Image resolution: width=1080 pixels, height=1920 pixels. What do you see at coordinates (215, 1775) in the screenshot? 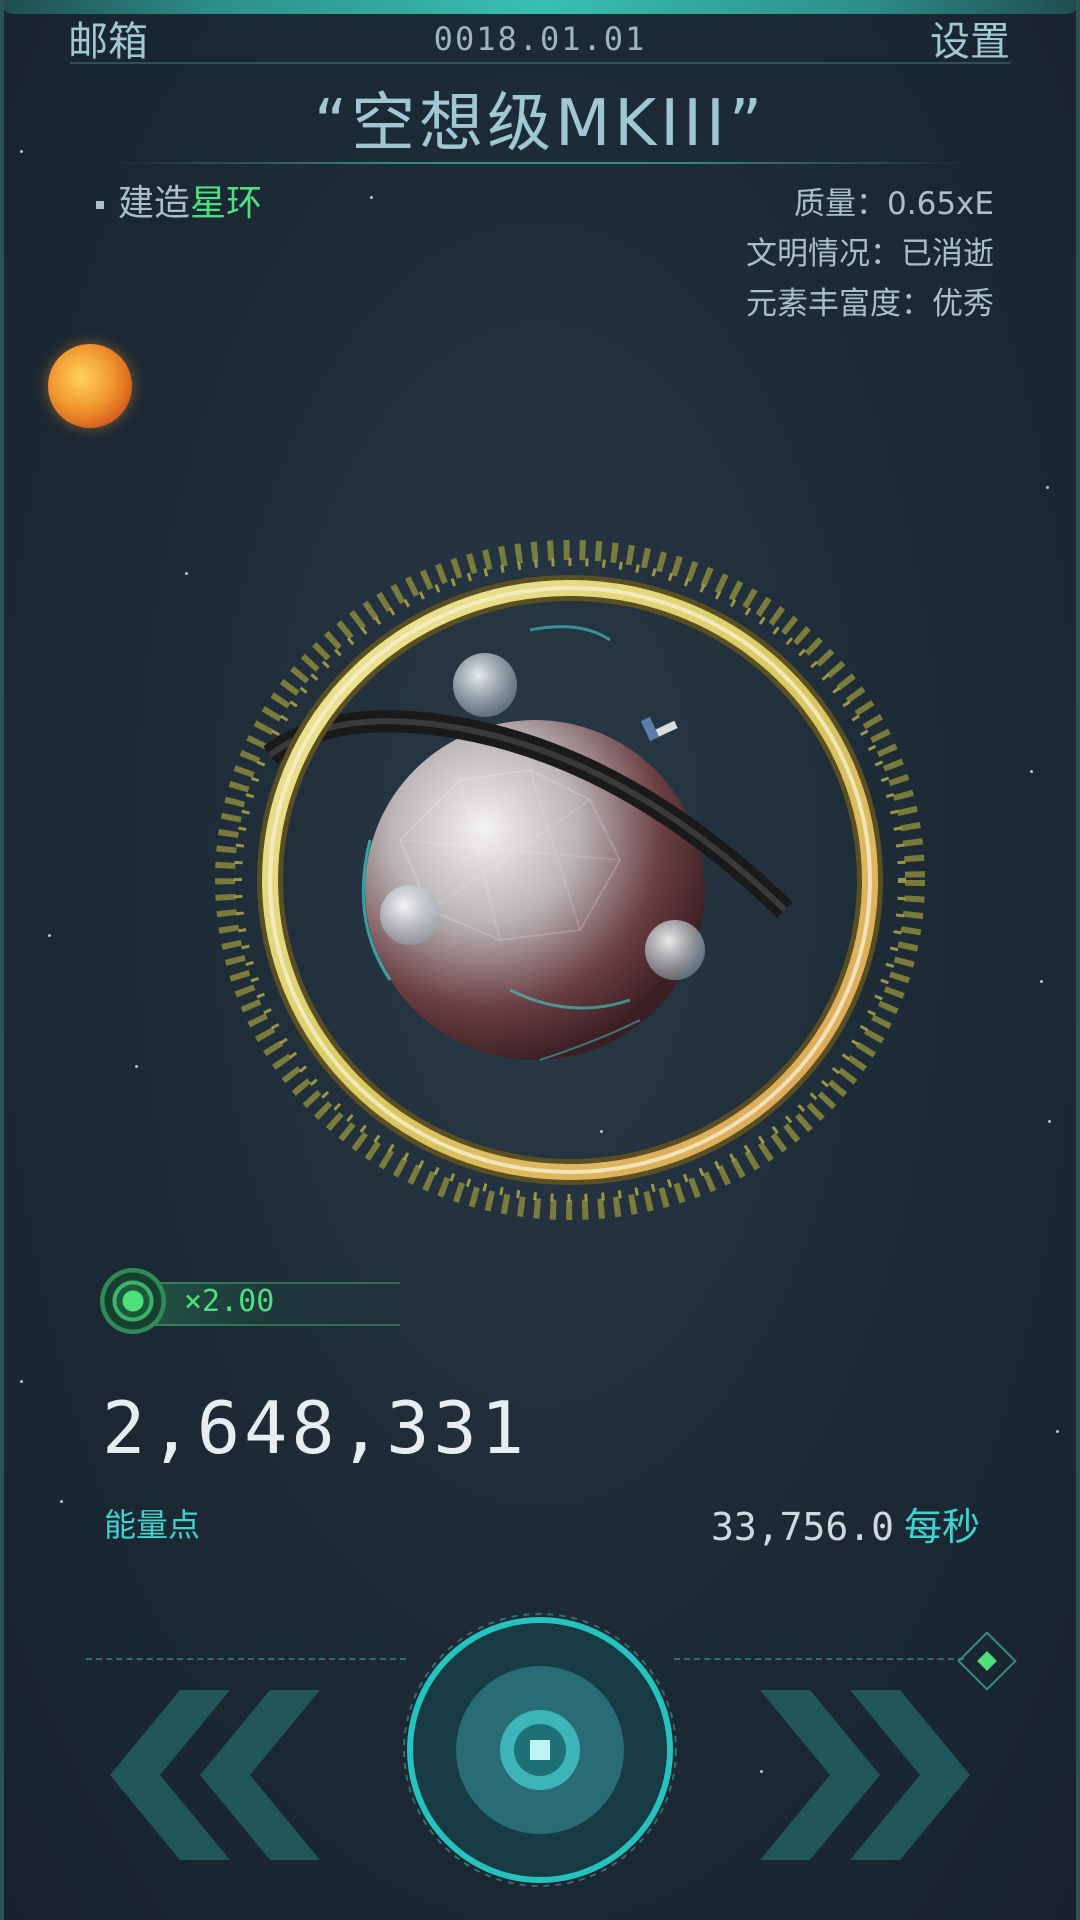
I see `double-chevron-left-icon` at bounding box center [215, 1775].